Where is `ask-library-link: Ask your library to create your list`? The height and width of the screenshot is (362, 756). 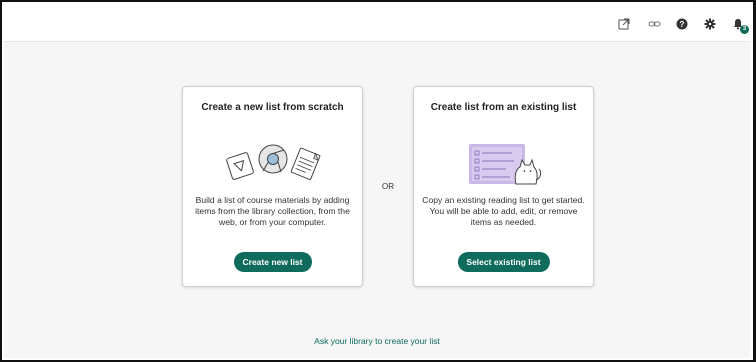 ask-library-link: Ask your library to create your list is located at coordinates (377, 341).